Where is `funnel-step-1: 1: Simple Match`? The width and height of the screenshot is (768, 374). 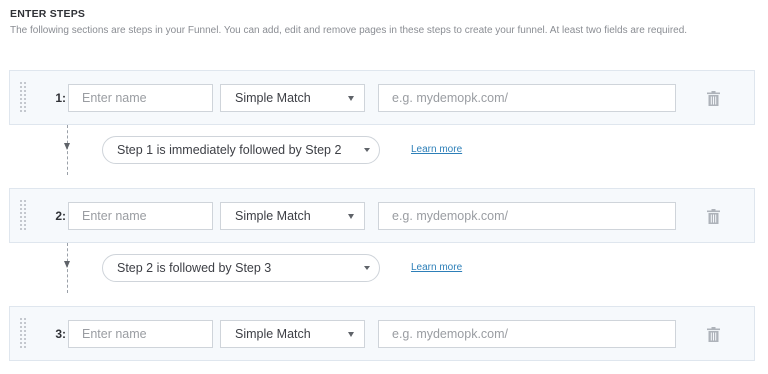 funnel-step-1: 1: Simple Match is located at coordinates (382, 97).